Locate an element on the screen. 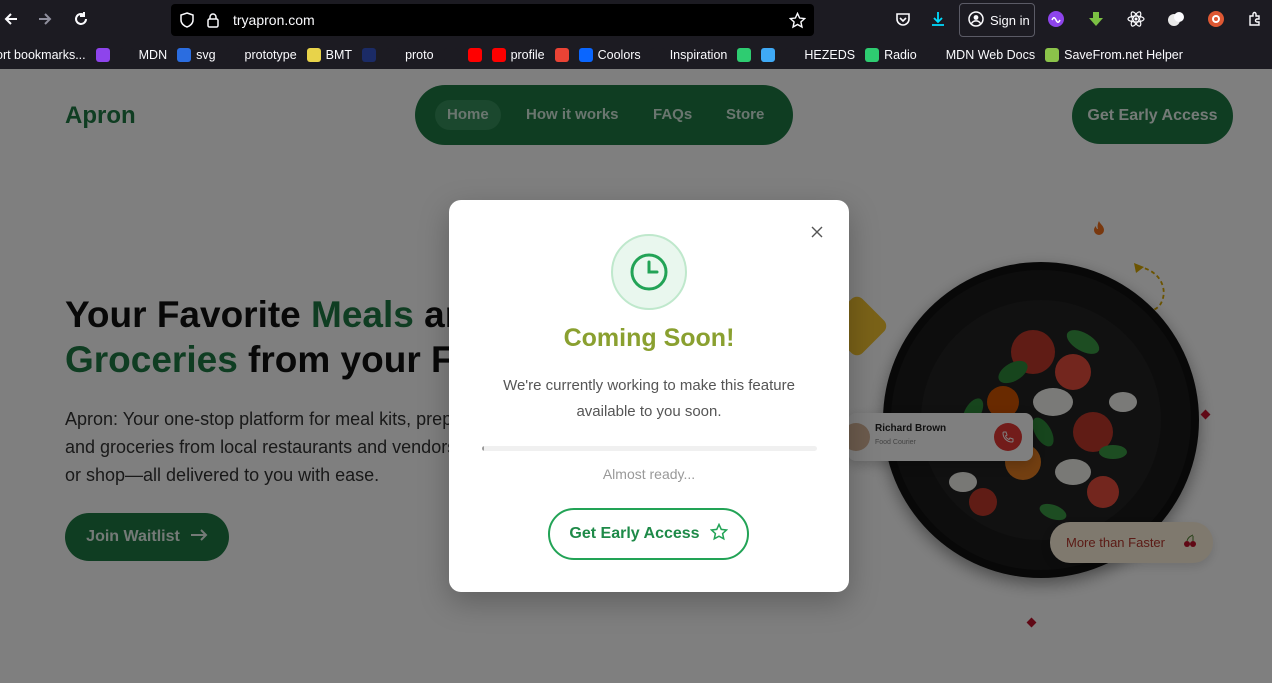 This screenshot has height=683, width=1272. xe-icon is located at coordinates (369, 55).